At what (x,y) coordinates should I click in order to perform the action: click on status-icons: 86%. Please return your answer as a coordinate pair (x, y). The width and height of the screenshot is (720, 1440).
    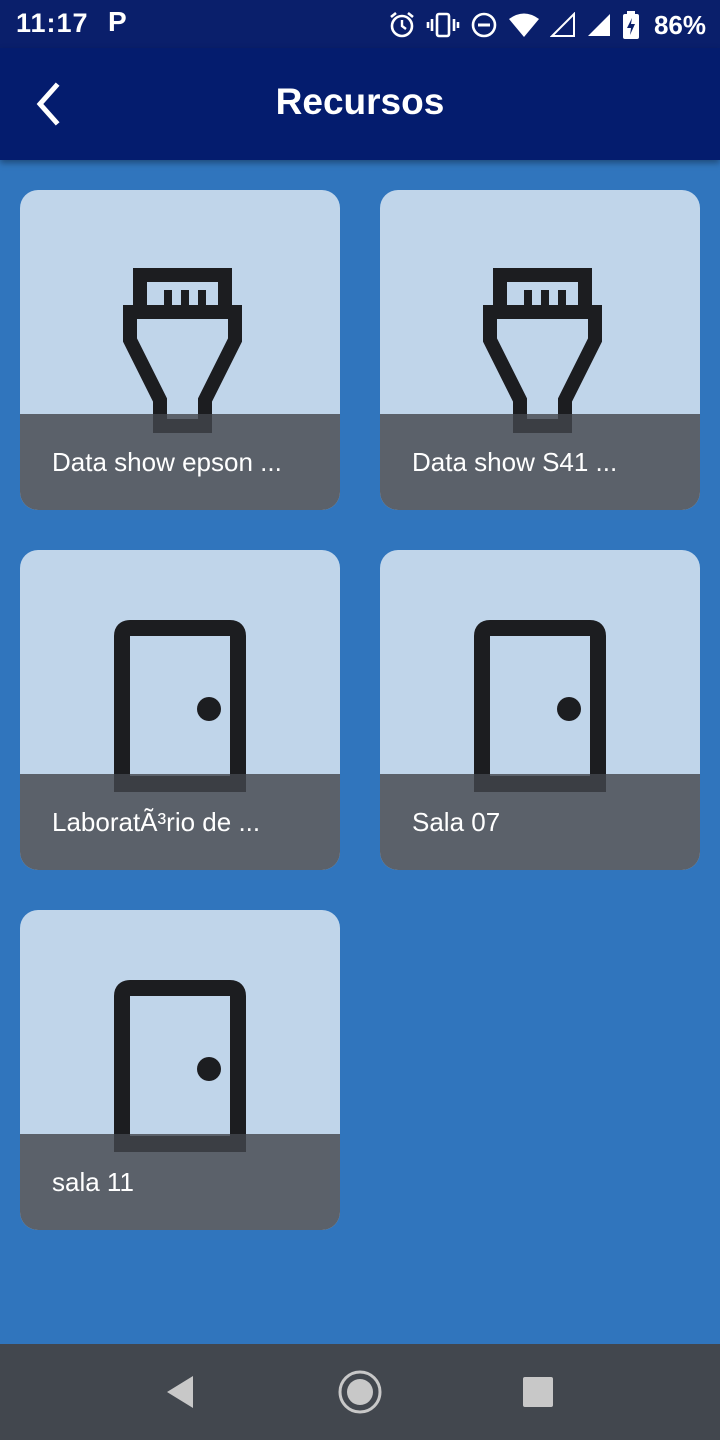
    Looking at the image, I should click on (547, 25).